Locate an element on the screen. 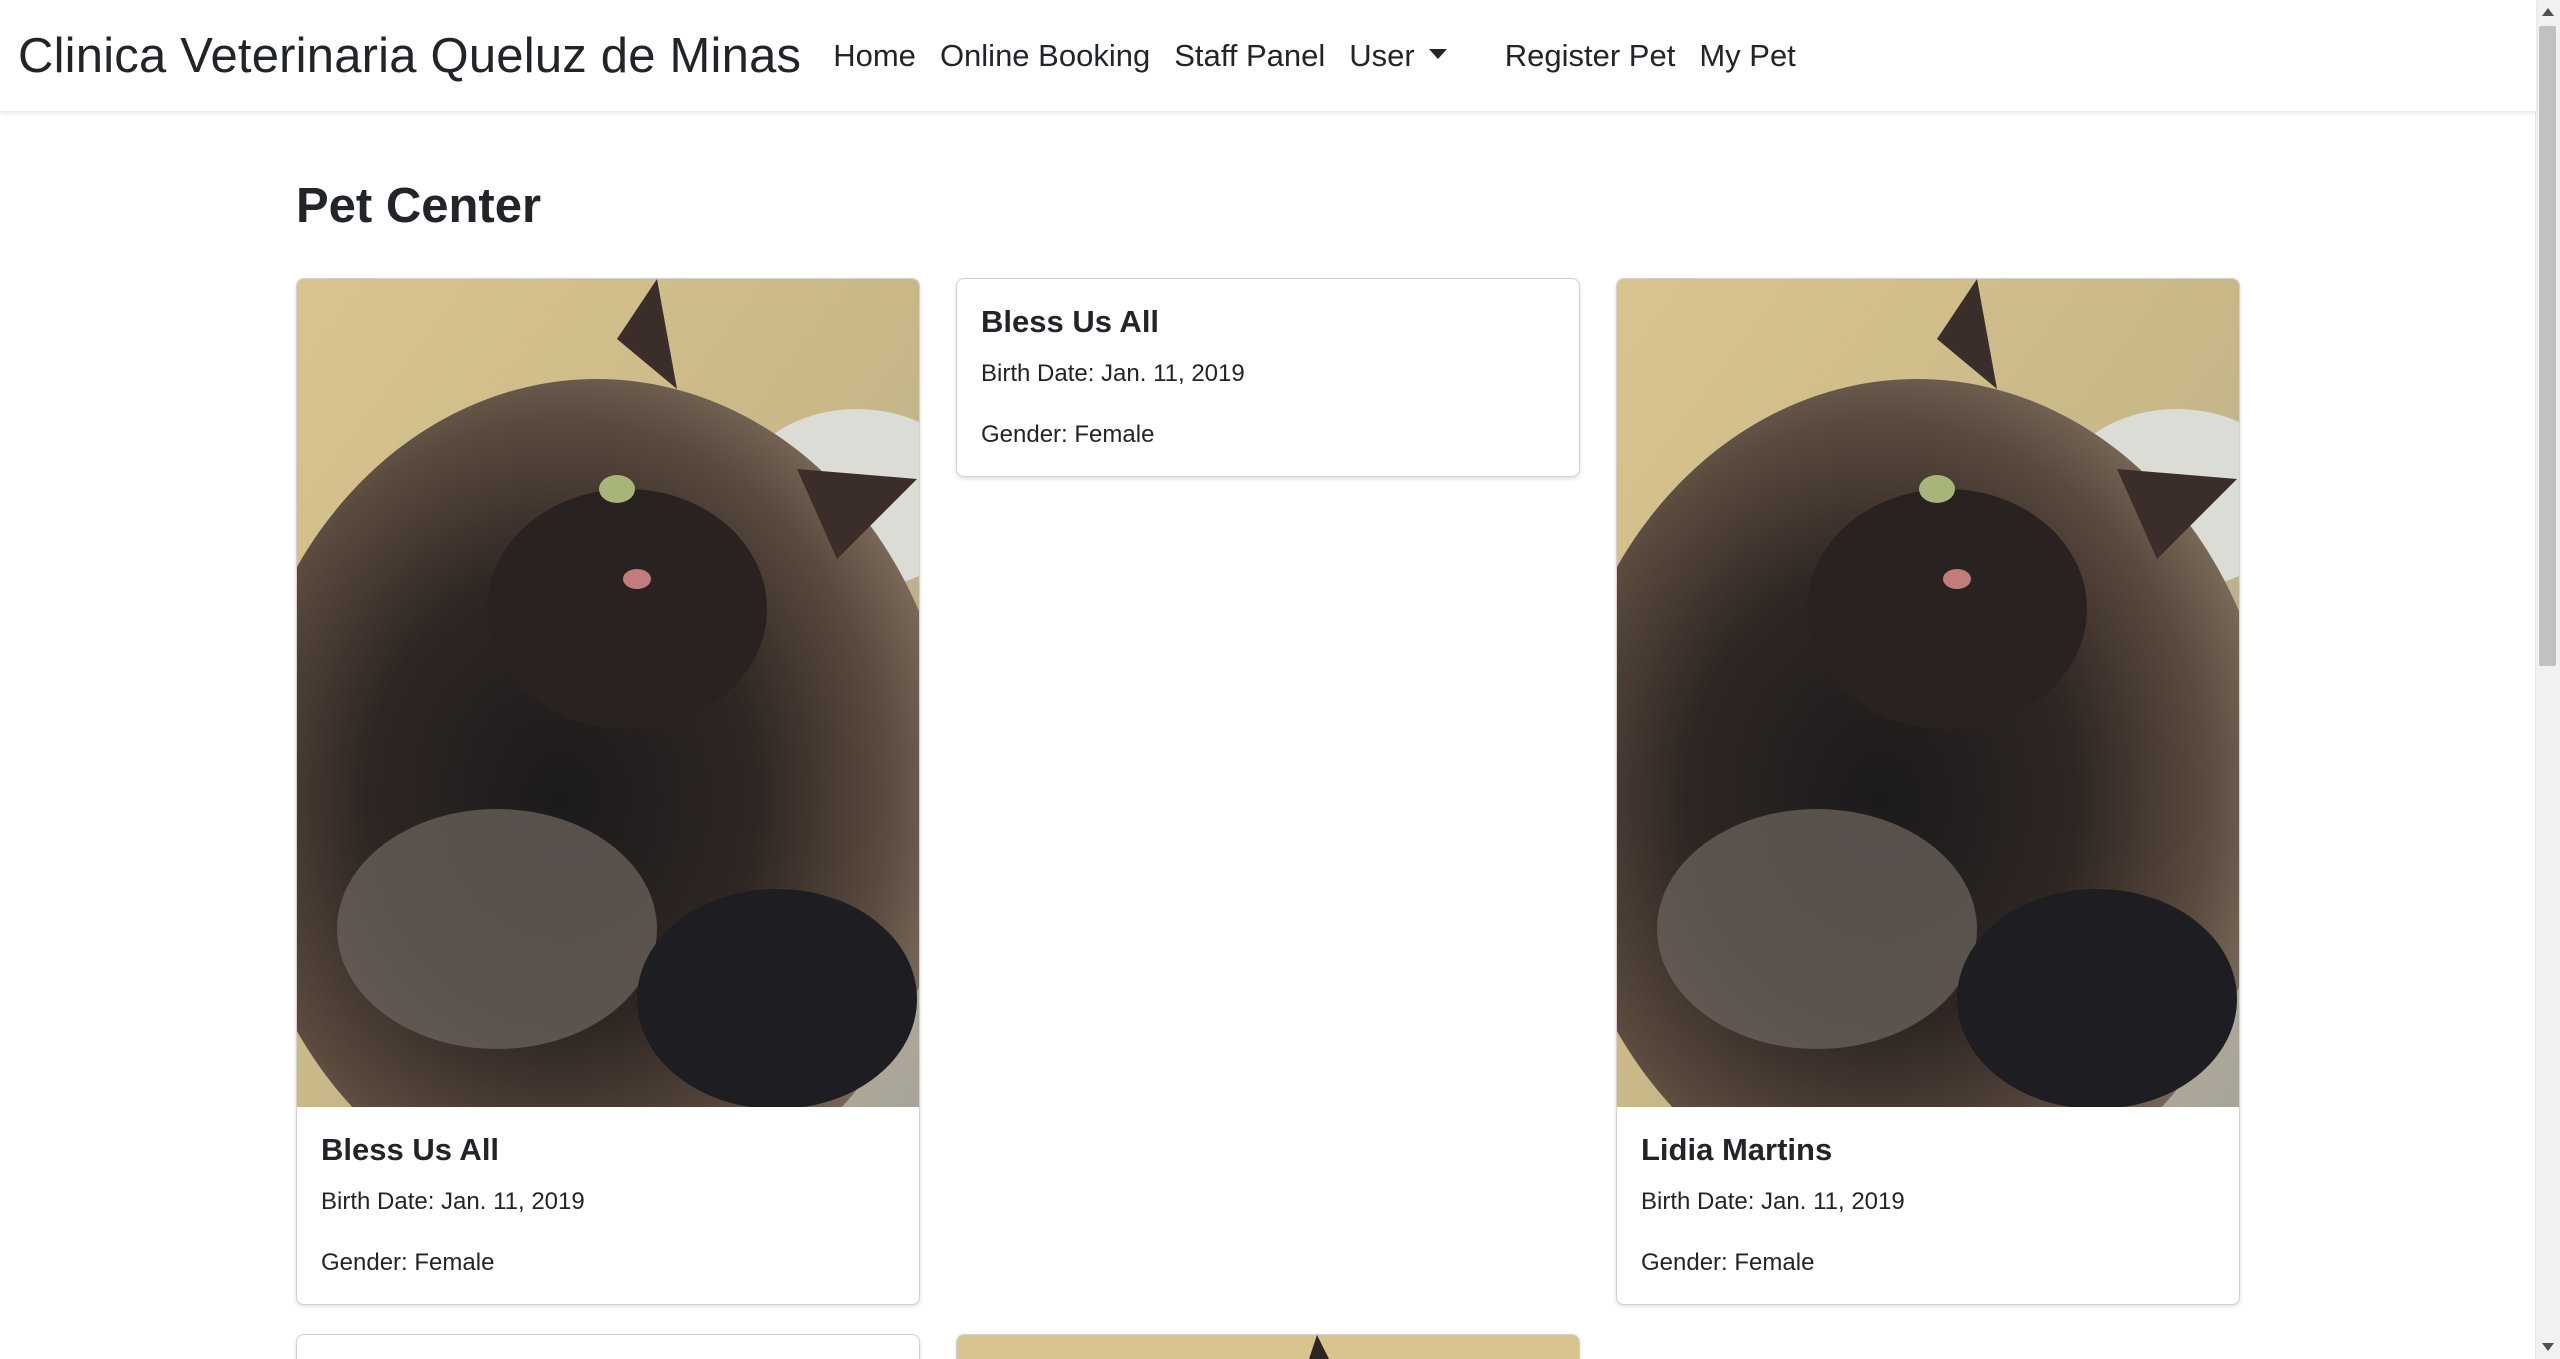  nav-staff-panel: Staff Panel is located at coordinates (1249, 56).